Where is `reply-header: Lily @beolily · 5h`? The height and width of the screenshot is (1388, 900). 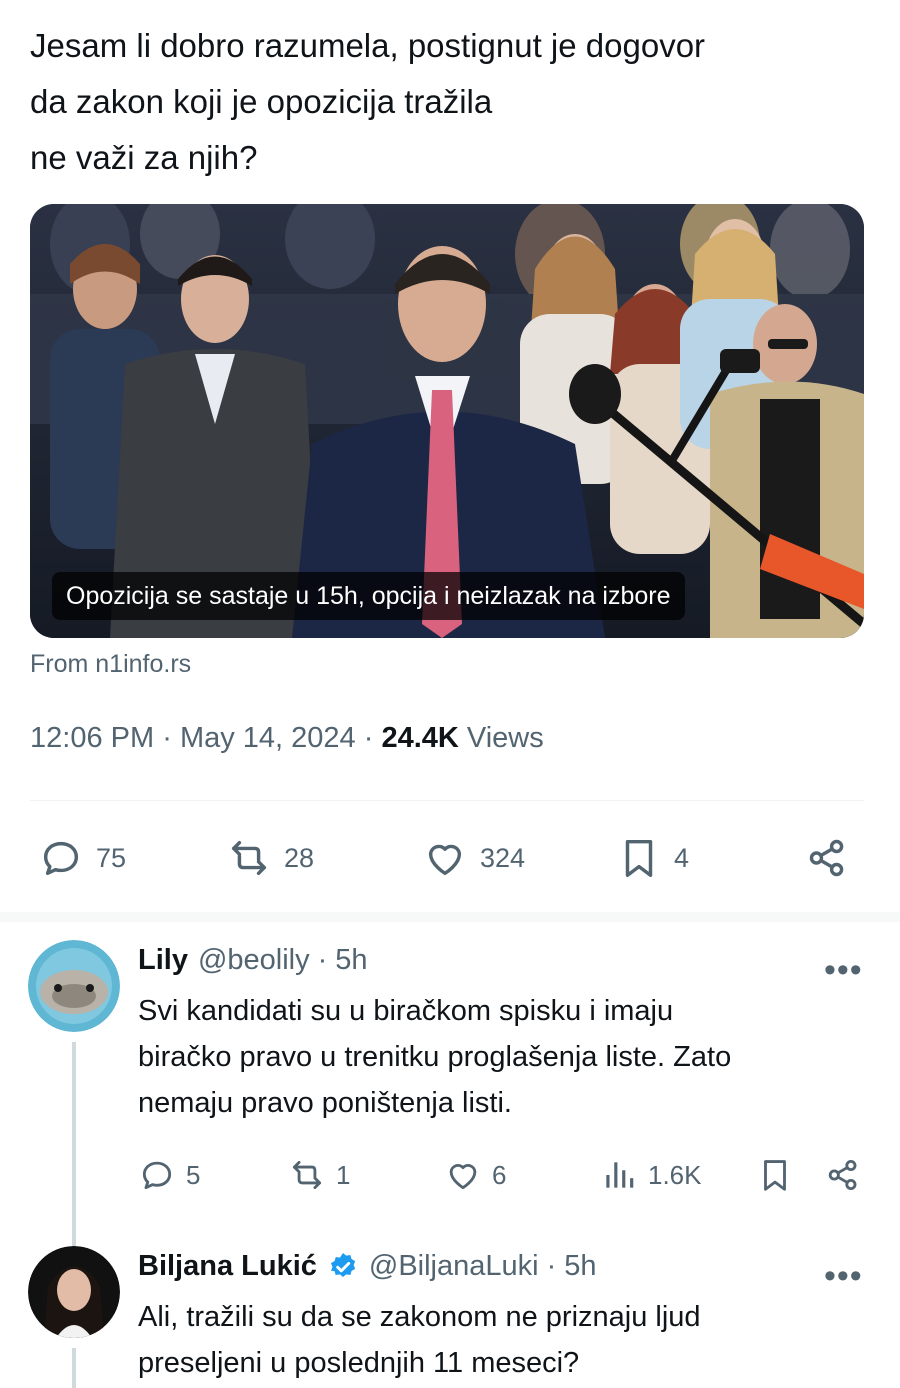 reply-header: Lily @beolily · 5h is located at coordinates (253, 960).